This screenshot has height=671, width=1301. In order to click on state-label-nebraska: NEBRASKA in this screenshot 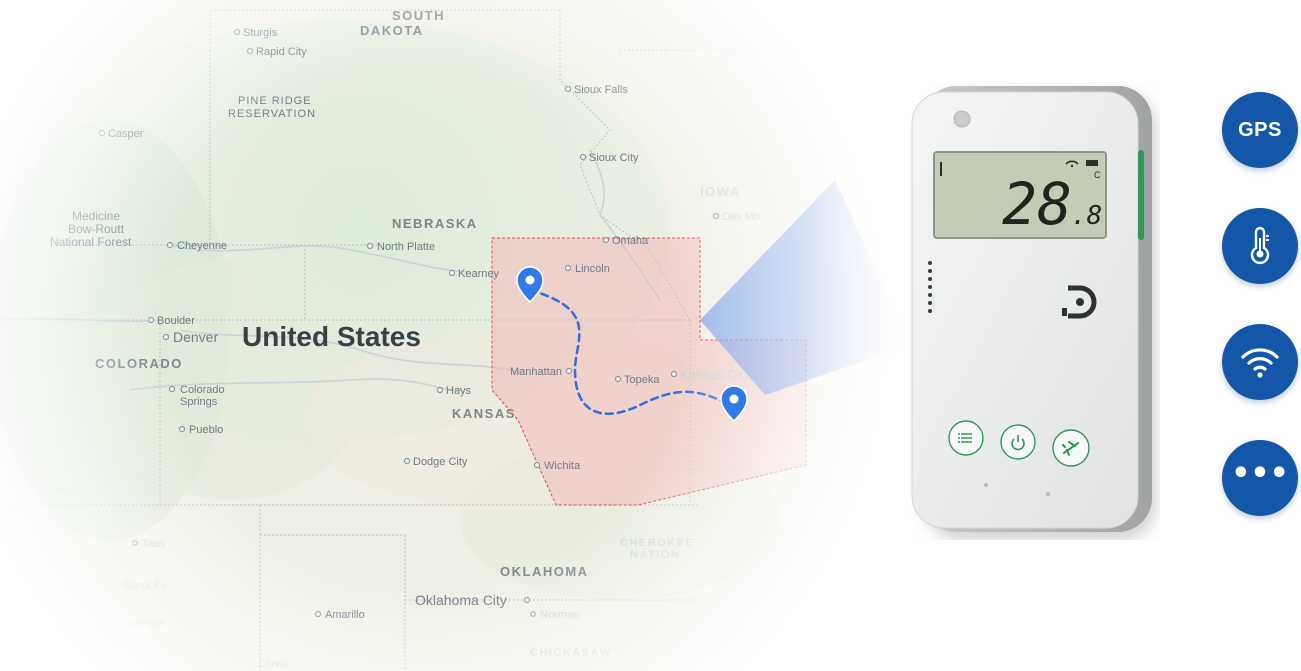, I will do `click(435, 223)`.